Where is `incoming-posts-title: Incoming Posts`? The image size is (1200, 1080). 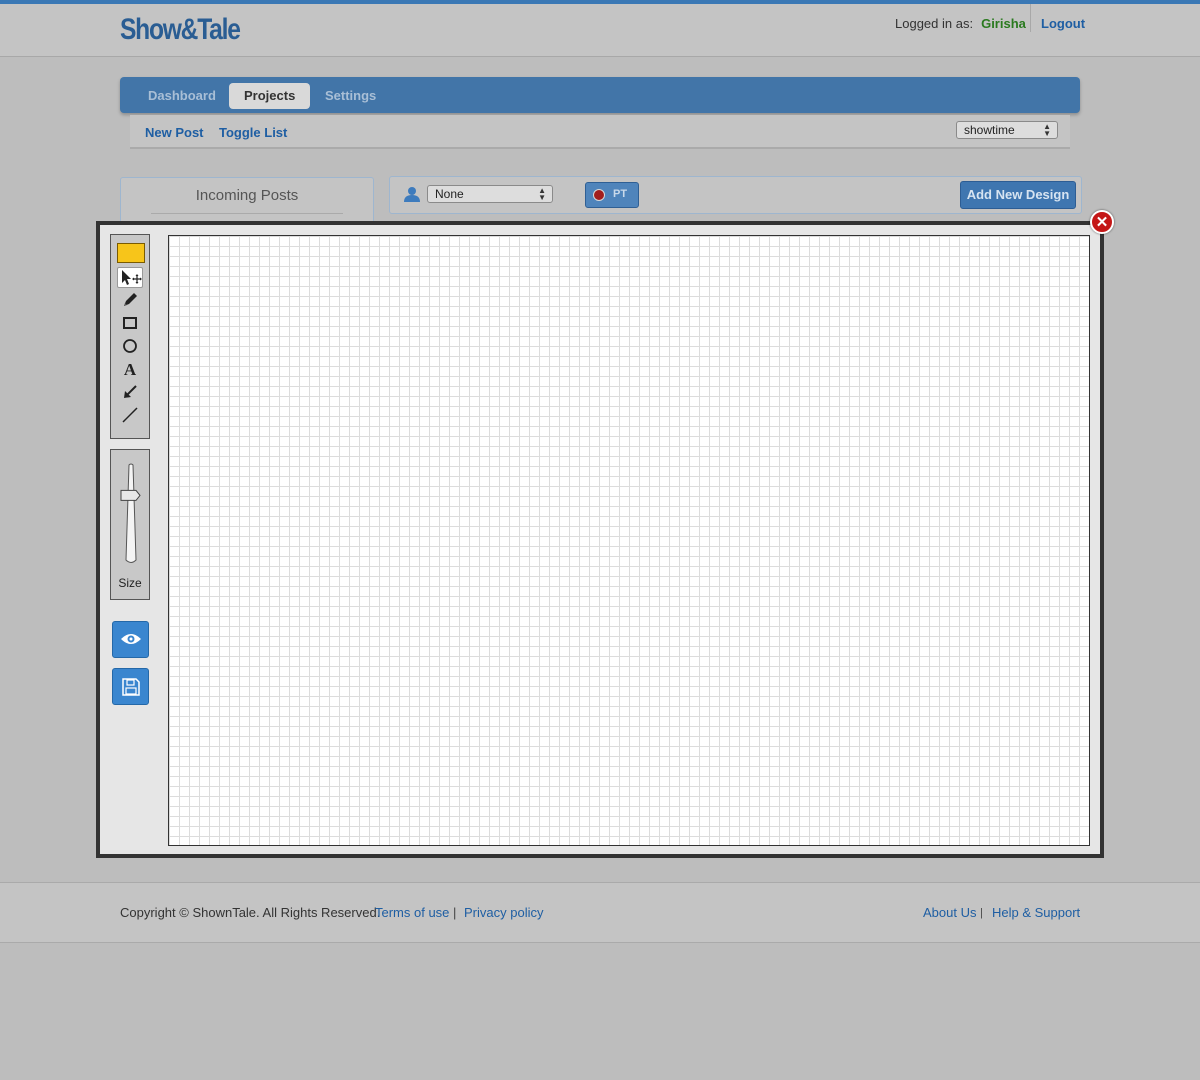 incoming-posts-title: Incoming Posts is located at coordinates (247, 195).